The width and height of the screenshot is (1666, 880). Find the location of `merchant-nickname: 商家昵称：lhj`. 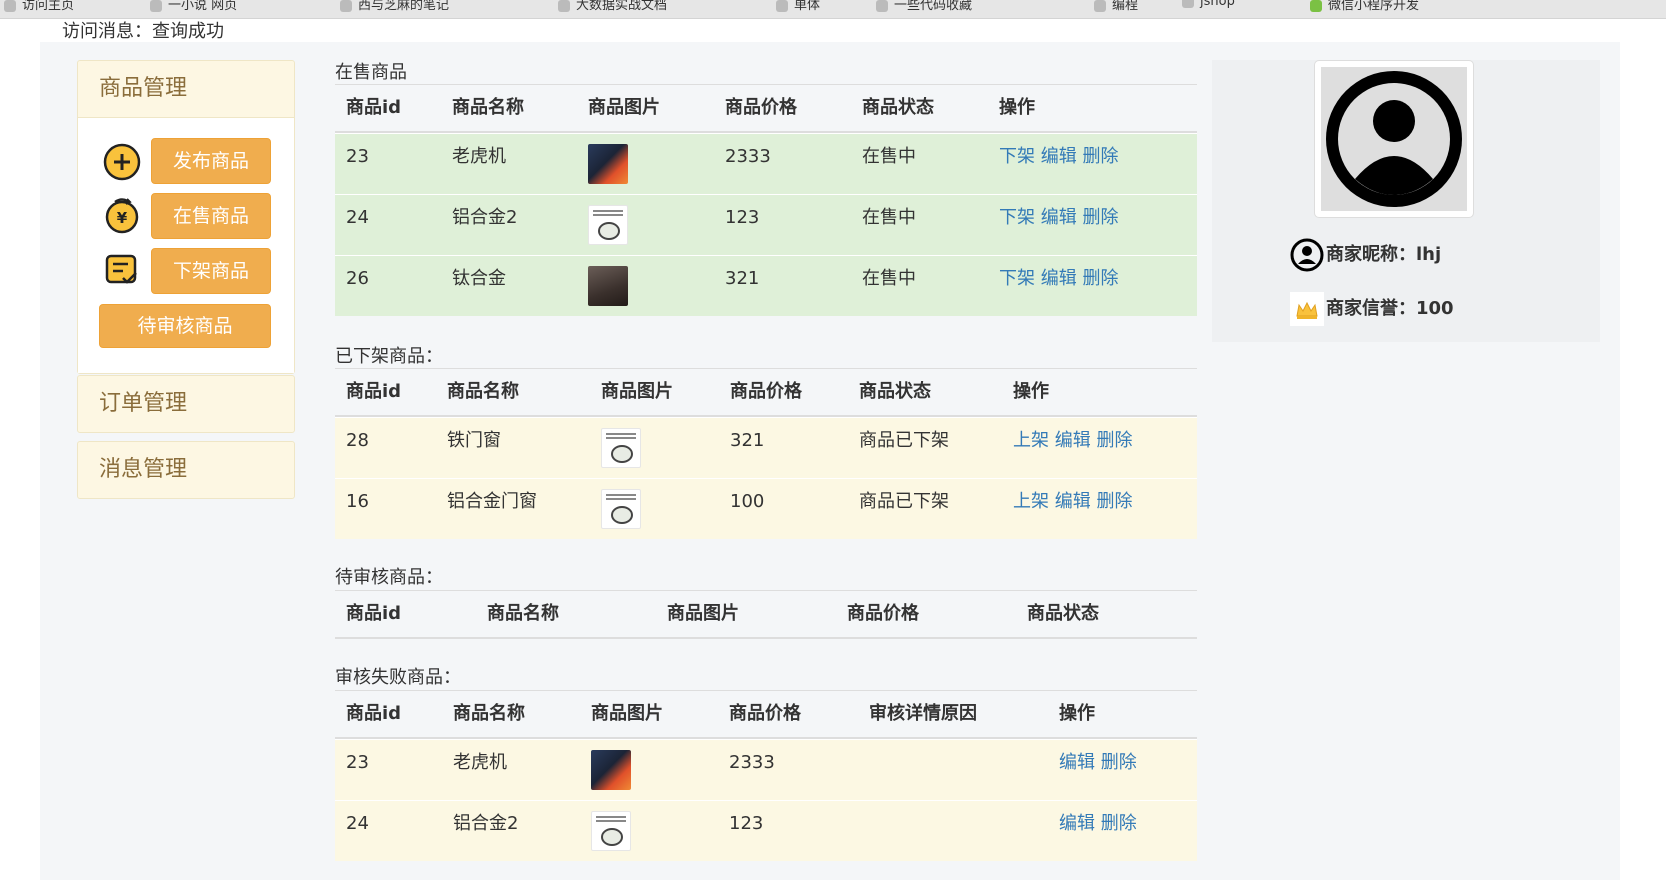

merchant-nickname: 商家昵称：lhj is located at coordinates (1365, 255).